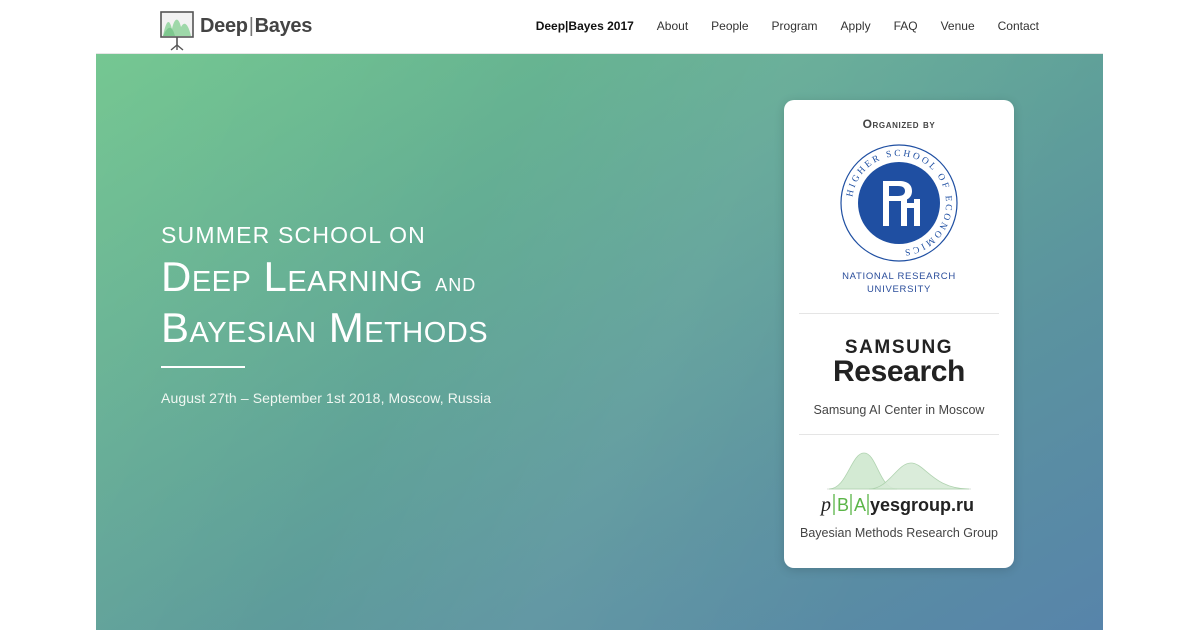 The width and height of the screenshot is (1200, 630). What do you see at coordinates (325, 327) in the screenshot?
I see `hero-title-line2: Bayesian Methods` at bounding box center [325, 327].